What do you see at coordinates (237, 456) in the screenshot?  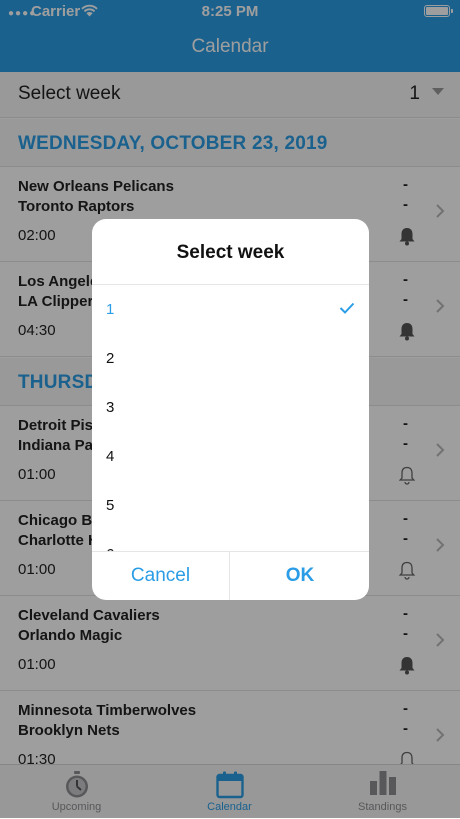 I see `week-option: 4` at bounding box center [237, 456].